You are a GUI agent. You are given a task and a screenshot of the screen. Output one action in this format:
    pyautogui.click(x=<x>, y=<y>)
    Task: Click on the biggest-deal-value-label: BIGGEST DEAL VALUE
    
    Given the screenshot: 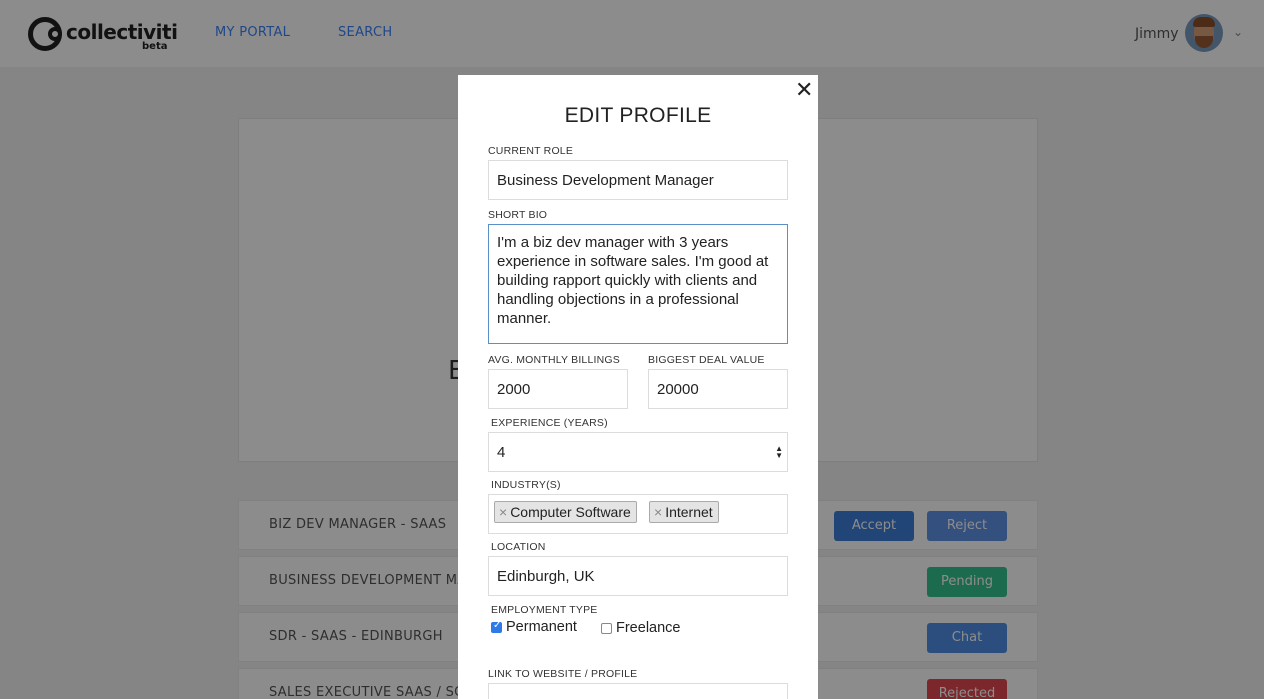 What is the action you would take?
    pyautogui.click(x=706, y=360)
    